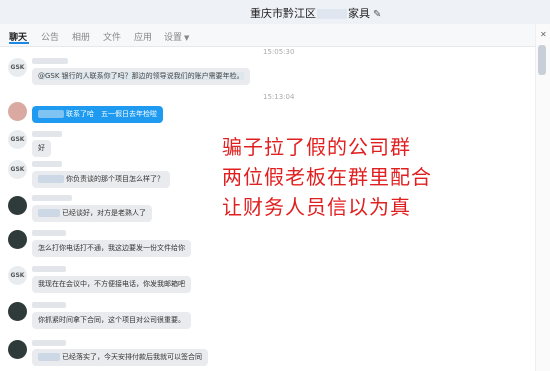  I want to click on message-text: 已经落实了，今天安排付款后我就可以签合同, so click(132, 357).